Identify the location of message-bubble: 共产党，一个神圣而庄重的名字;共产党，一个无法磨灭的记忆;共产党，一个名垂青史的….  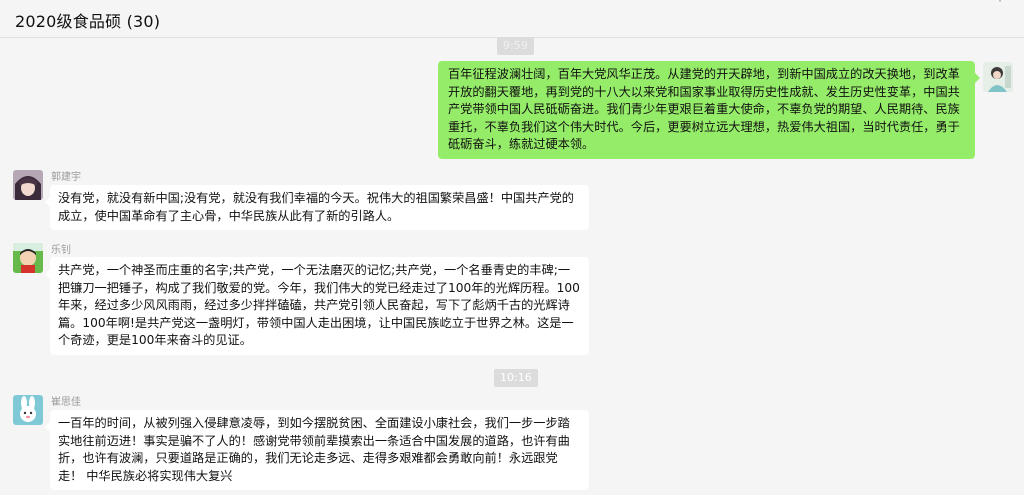
(317, 306).